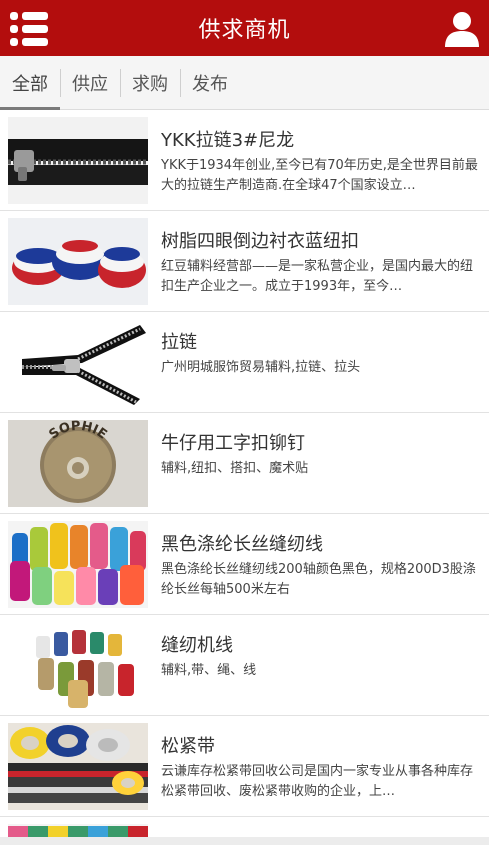 This screenshot has width=489, height=845. What do you see at coordinates (78, 830) in the screenshot?
I see `partial-item-image` at bounding box center [78, 830].